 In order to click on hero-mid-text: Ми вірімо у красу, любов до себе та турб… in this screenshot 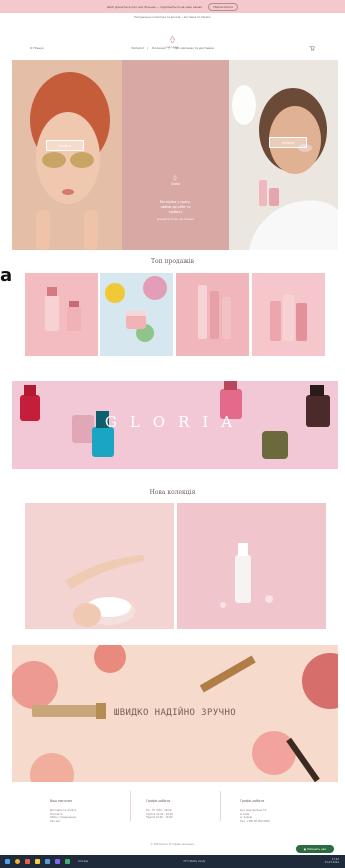, I will do `click(175, 207)`.